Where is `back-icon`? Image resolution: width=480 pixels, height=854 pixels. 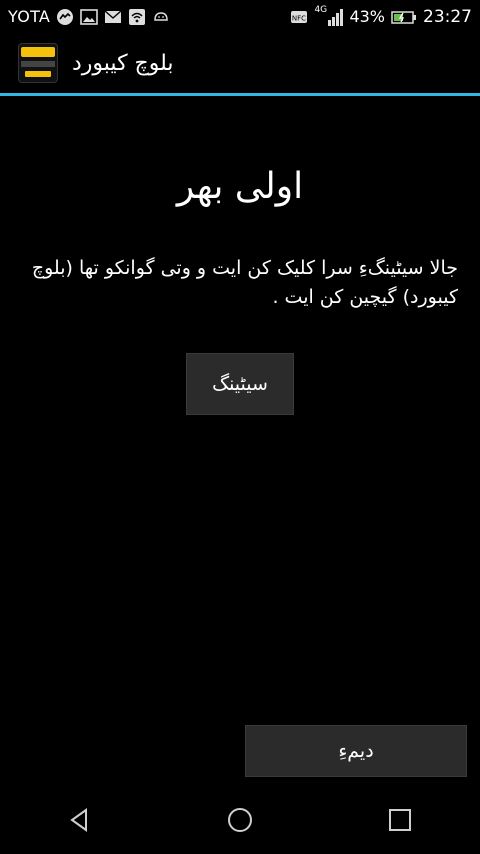
back-icon is located at coordinates (80, 820).